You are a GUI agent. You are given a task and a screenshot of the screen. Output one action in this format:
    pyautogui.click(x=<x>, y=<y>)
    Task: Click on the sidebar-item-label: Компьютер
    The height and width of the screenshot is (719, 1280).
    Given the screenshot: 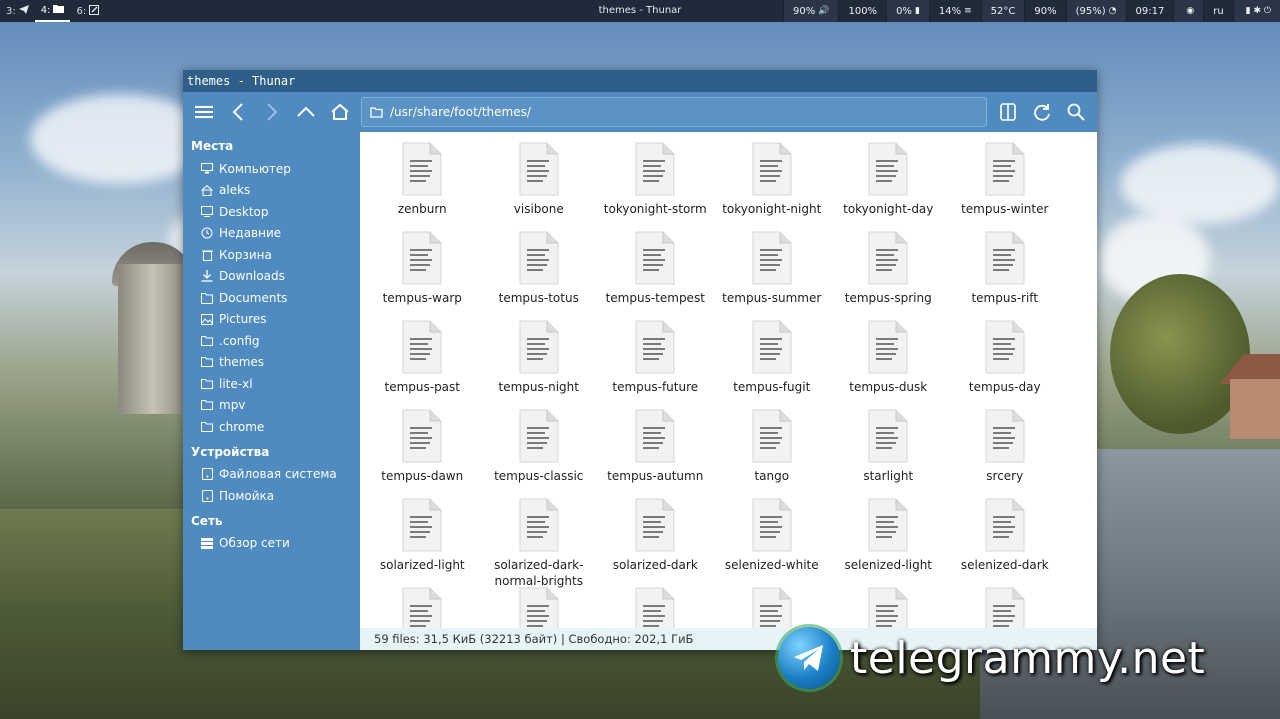 What is the action you would take?
    pyautogui.click(x=255, y=168)
    